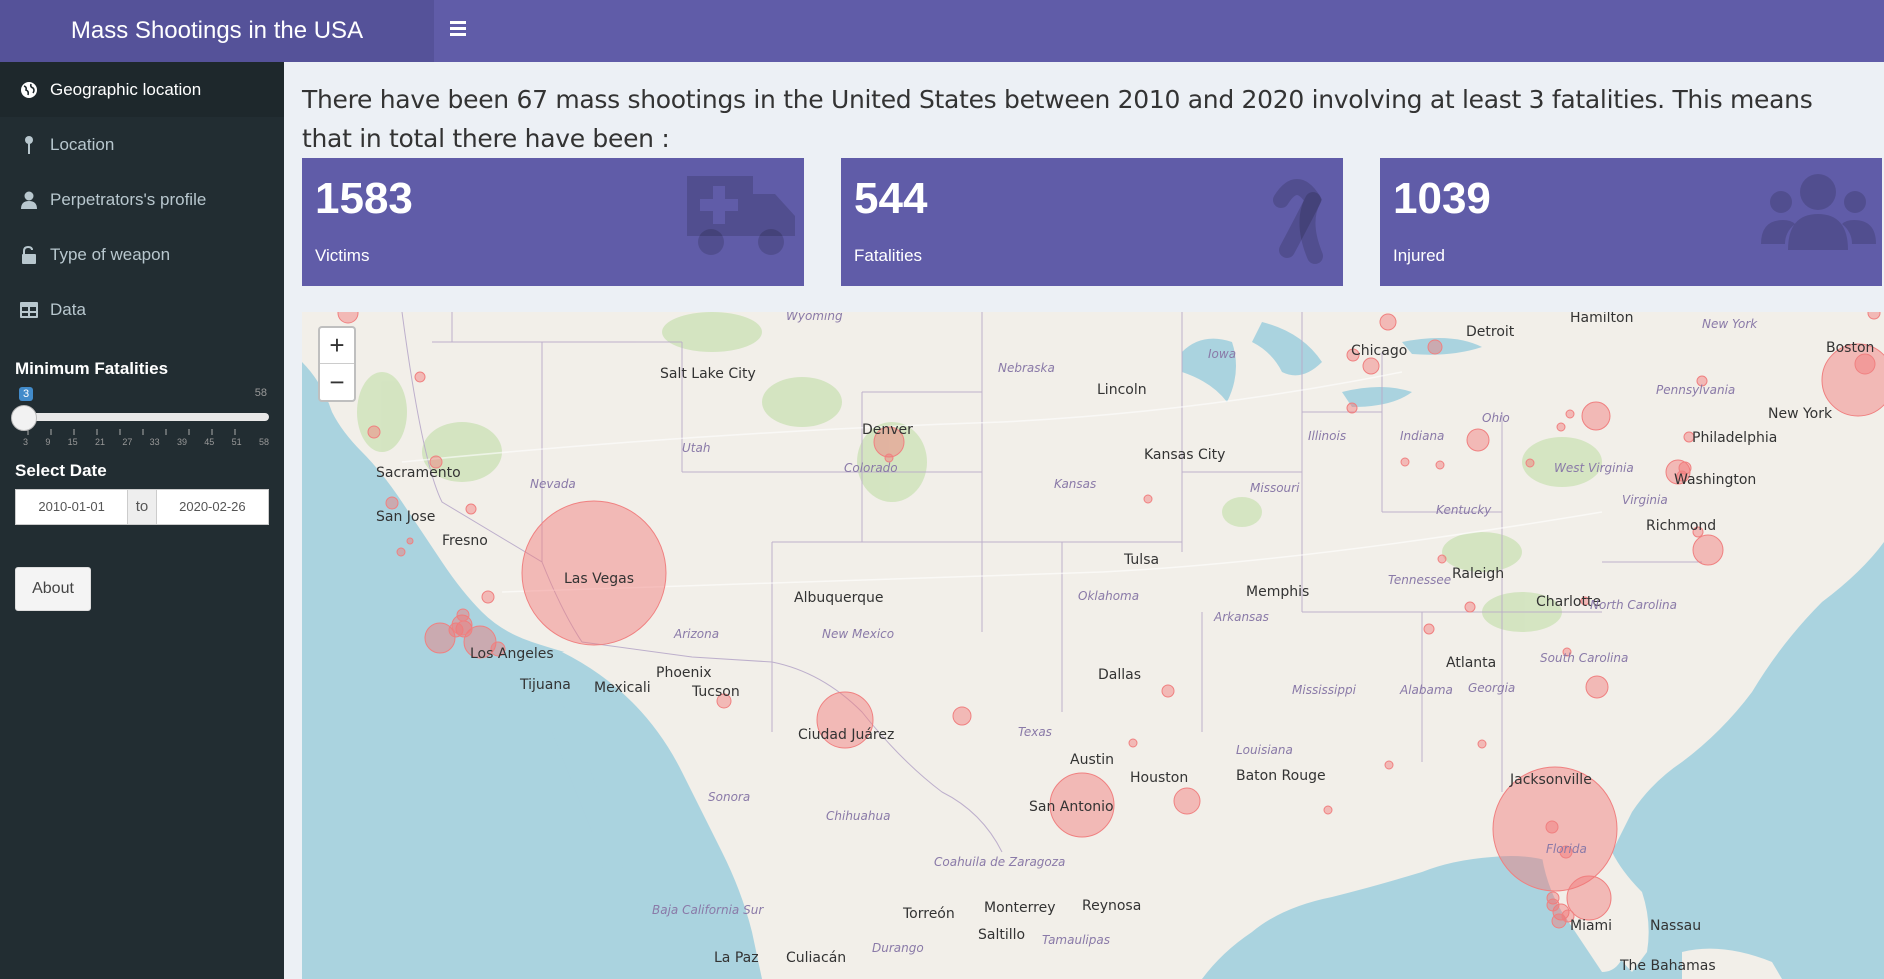 The height and width of the screenshot is (979, 1884). Describe the element at coordinates (48, 442) in the screenshot. I see `slider-tick: 9` at that location.